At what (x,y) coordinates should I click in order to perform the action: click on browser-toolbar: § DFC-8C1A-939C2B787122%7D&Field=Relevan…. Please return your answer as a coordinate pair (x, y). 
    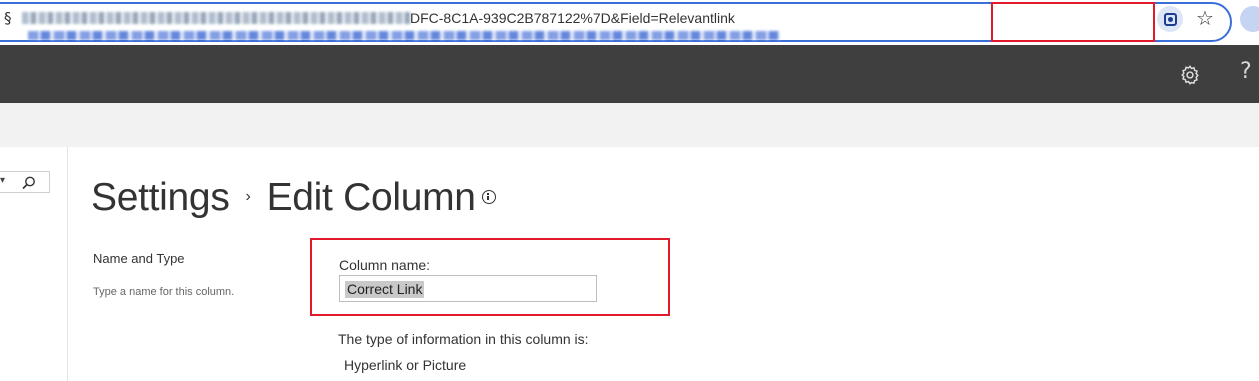
    Looking at the image, I should click on (629, 22).